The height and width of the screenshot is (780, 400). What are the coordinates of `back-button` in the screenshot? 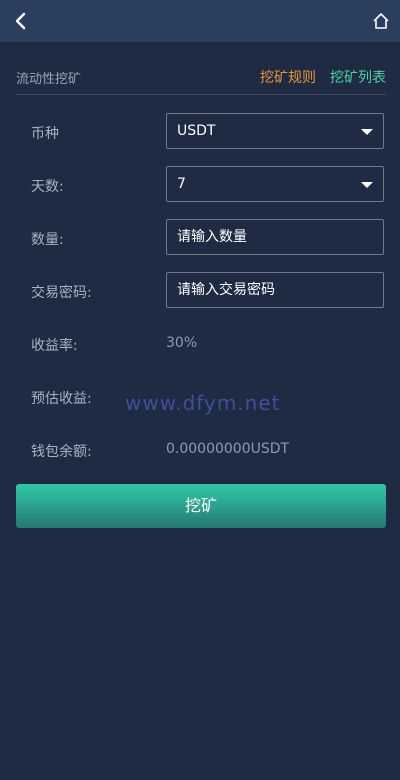 It's located at (21, 21).